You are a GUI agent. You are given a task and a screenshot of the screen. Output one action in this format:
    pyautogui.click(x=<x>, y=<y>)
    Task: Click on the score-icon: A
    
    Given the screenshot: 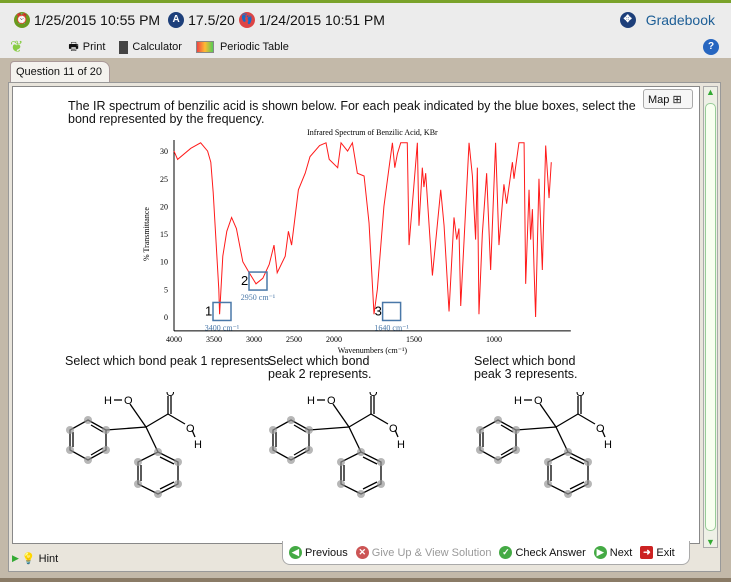 What is the action you would take?
    pyautogui.click(x=176, y=19)
    